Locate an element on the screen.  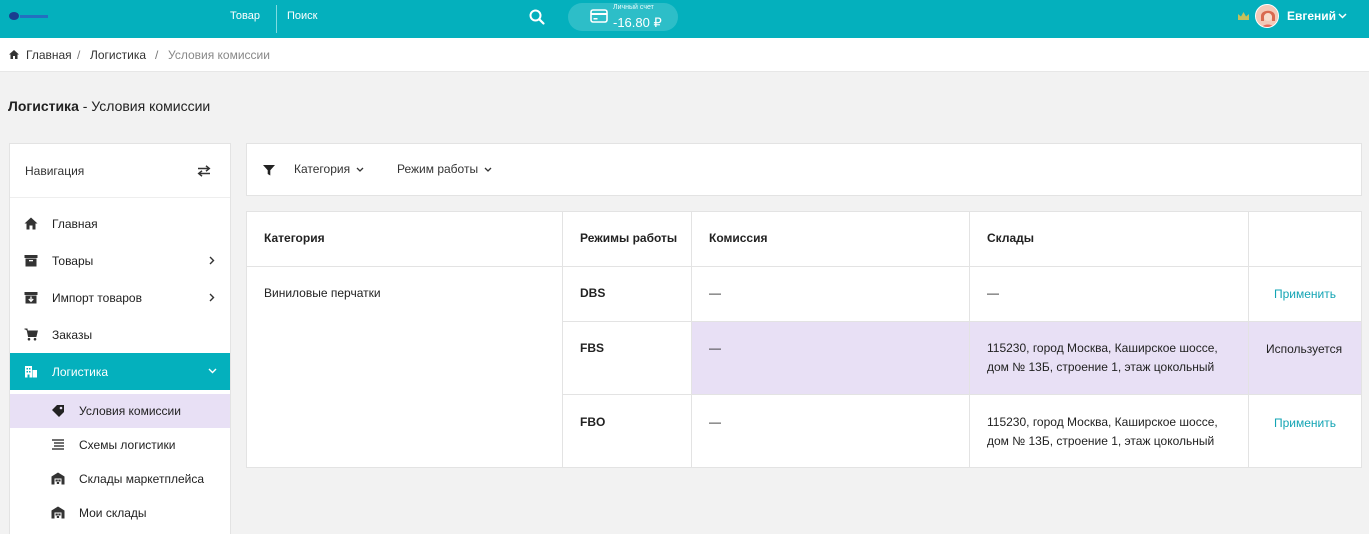
category-cell: Виниловые перчатки is located at coordinates (405, 367).